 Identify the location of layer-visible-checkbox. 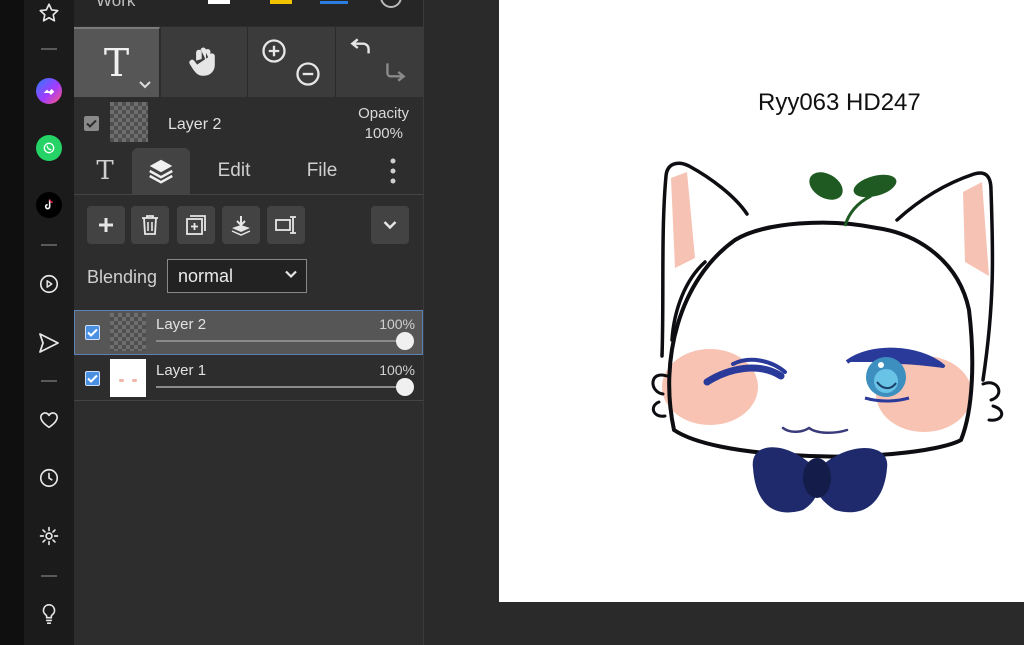
(91, 123).